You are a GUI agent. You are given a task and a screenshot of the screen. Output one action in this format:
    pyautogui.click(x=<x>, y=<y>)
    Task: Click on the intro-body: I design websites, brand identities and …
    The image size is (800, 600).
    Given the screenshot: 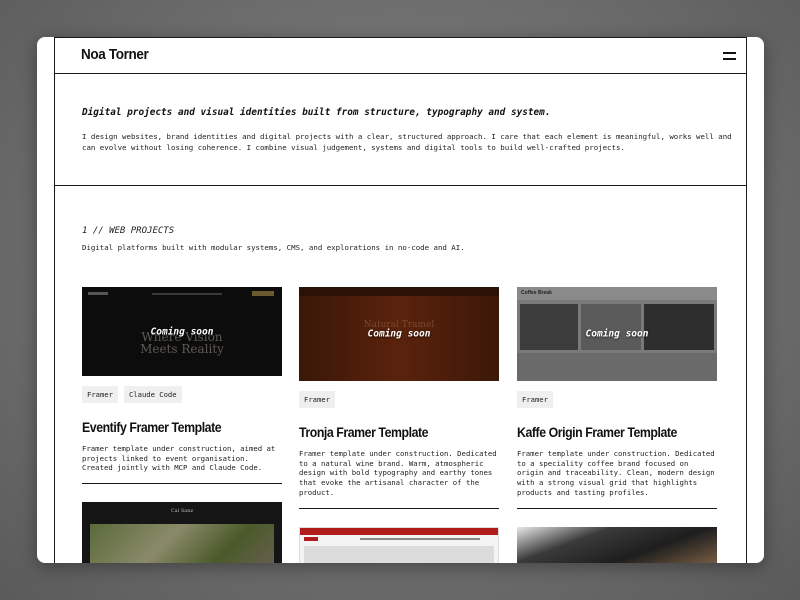 What is the action you would take?
    pyautogui.click(x=407, y=142)
    